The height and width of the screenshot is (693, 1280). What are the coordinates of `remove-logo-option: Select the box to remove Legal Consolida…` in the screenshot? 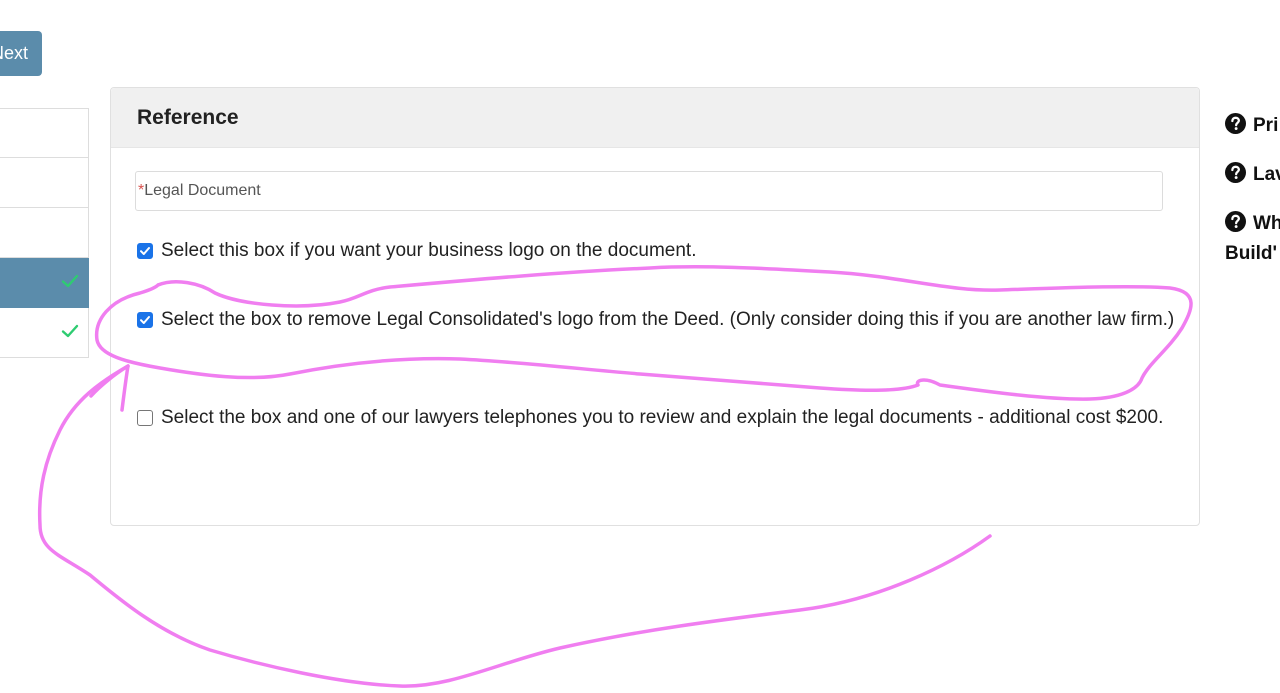 It's located at (657, 320).